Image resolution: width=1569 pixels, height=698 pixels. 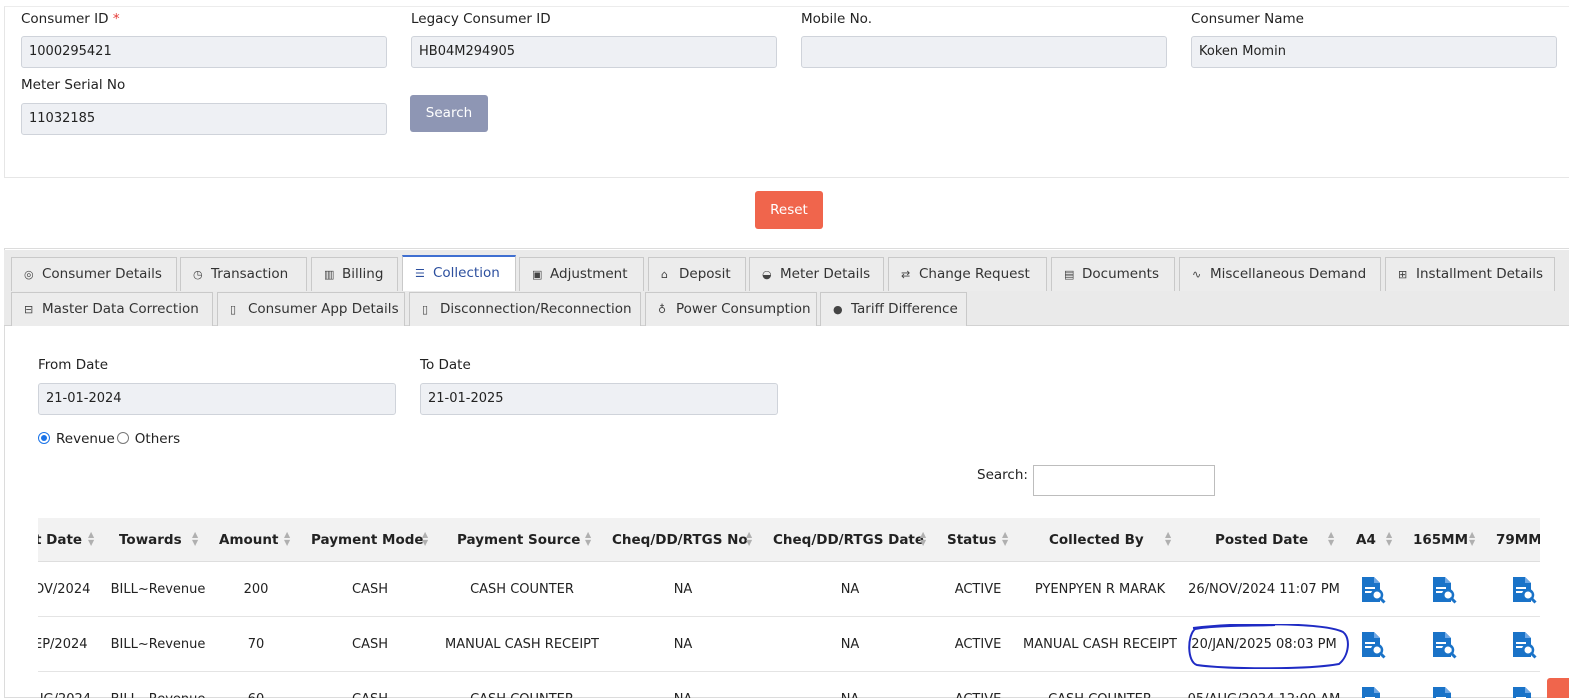 I want to click on consumer-name-input: Koken Momin, so click(x=1374, y=52).